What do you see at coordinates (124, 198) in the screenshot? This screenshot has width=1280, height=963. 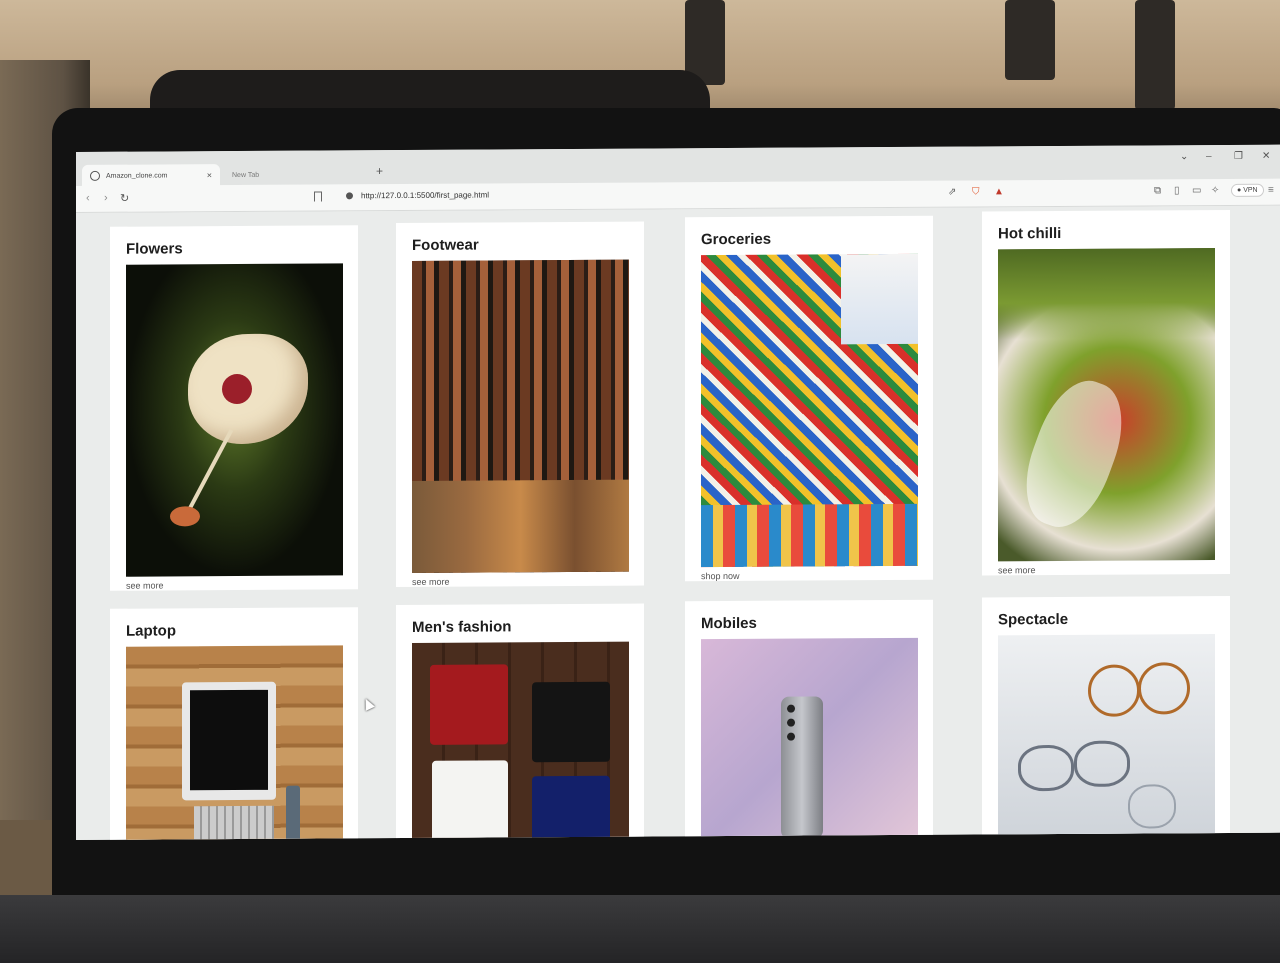 I see `reload-button: ↻` at bounding box center [124, 198].